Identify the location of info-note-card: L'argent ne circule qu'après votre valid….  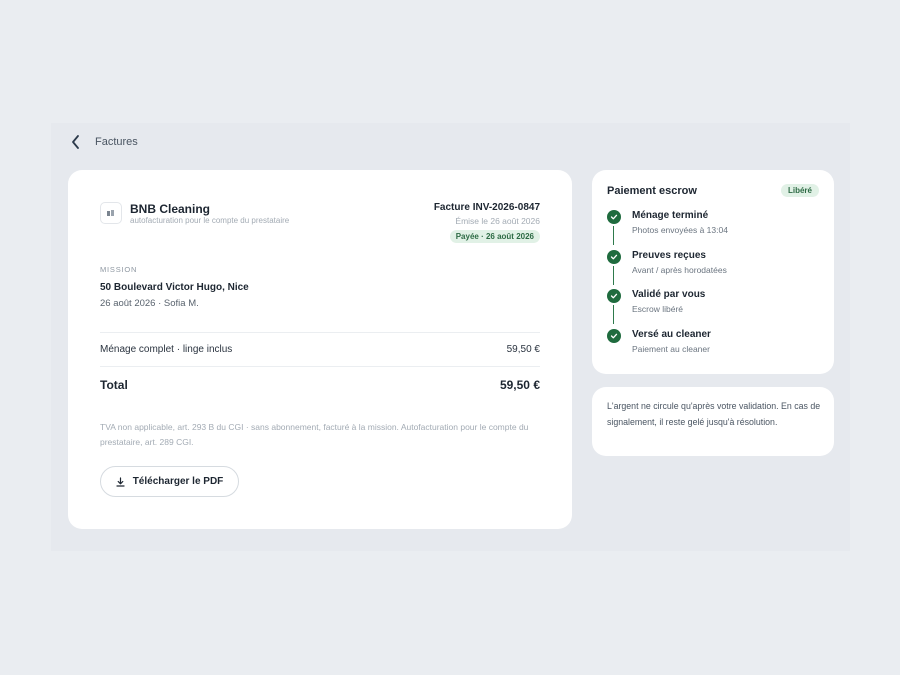
(713, 421).